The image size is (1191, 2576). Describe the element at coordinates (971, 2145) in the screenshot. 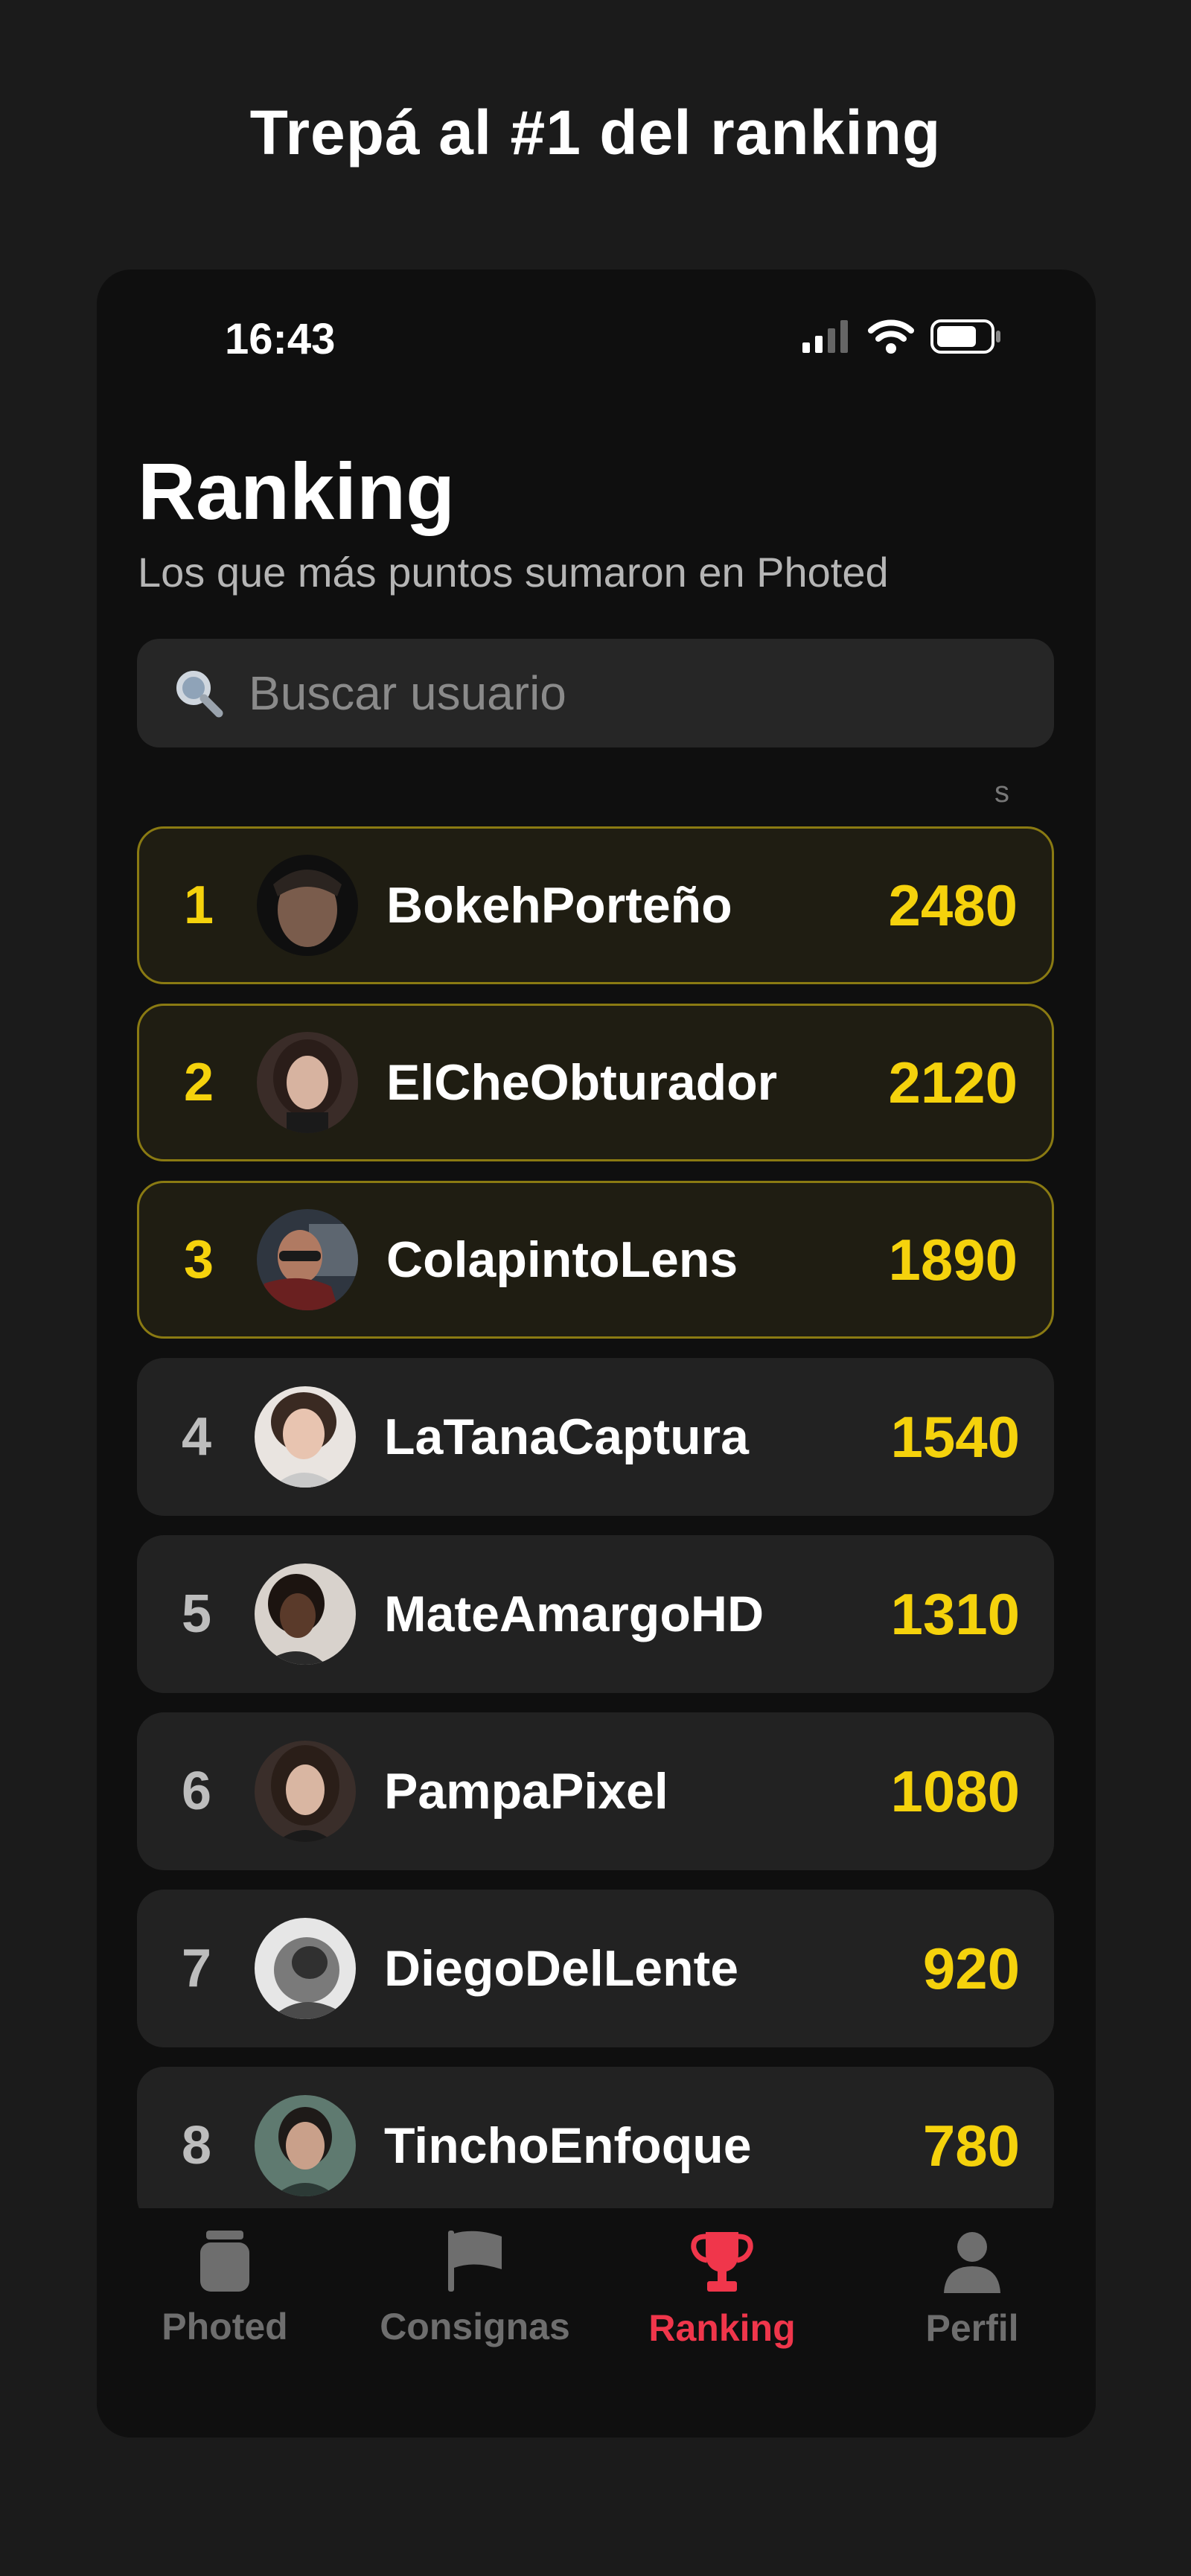

I see `points: 780` at that location.